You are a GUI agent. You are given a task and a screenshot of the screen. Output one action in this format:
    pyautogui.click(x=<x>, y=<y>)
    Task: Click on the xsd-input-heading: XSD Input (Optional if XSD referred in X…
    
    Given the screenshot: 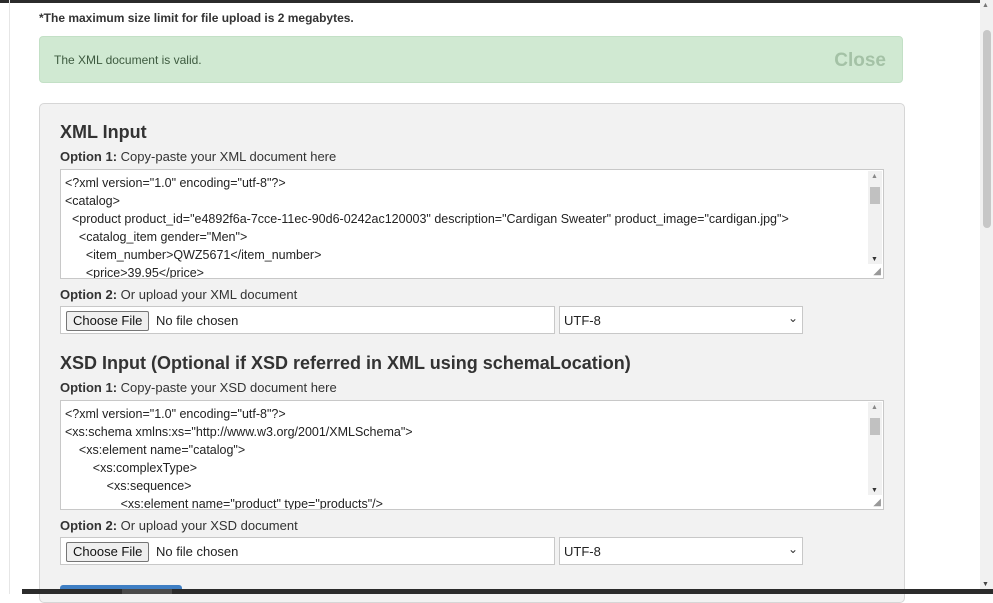 What is the action you would take?
    pyautogui.click(x=345, y=363)
    